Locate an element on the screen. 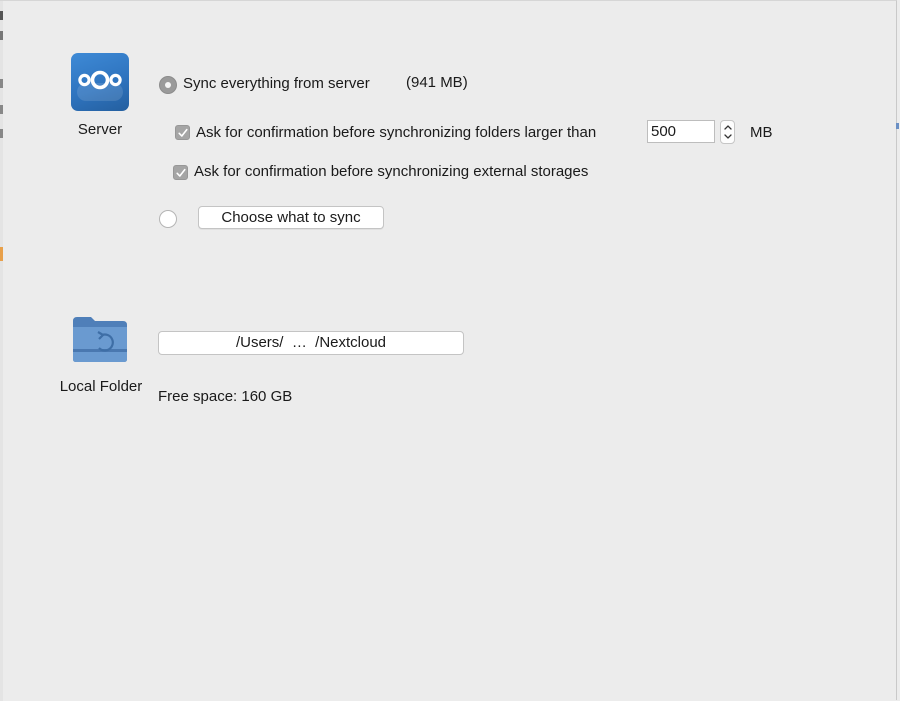  server-label: Server is located at coordinates (100, 129).